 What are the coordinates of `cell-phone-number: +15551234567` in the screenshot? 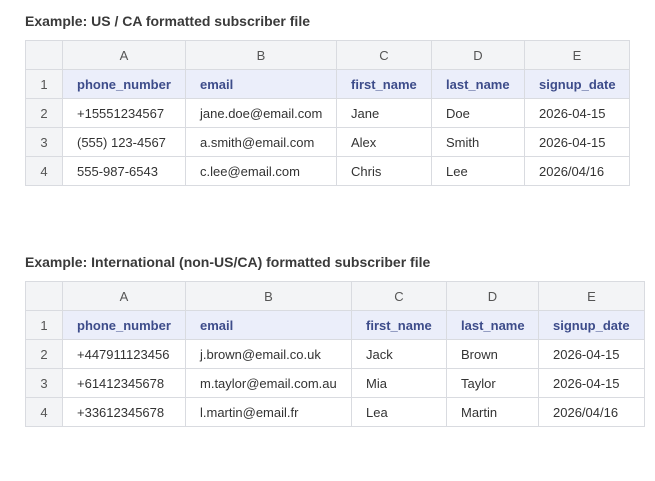 It's located at (124, 113).